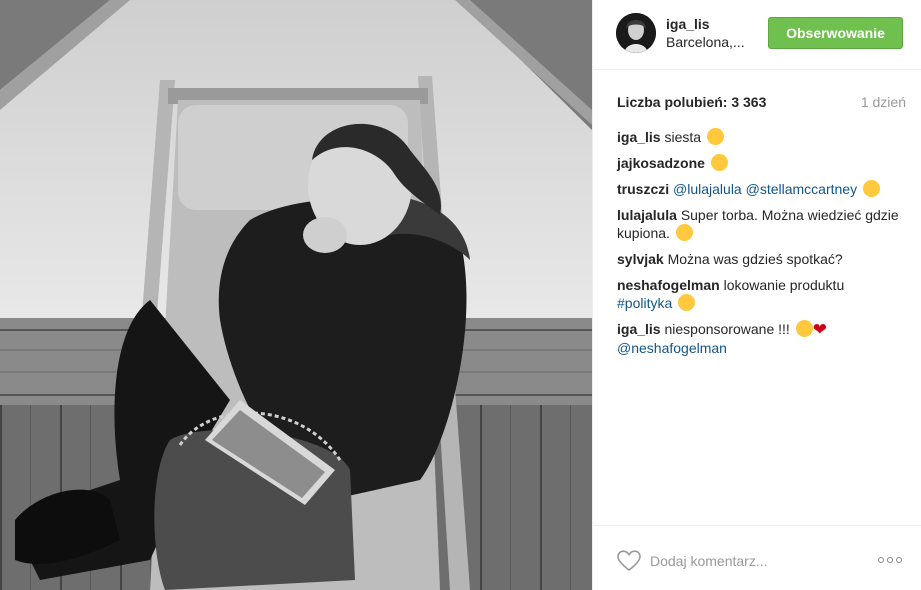 The image size is (921, 590). I want to click on mention-link: @neshafogelman, so click(672, 348).